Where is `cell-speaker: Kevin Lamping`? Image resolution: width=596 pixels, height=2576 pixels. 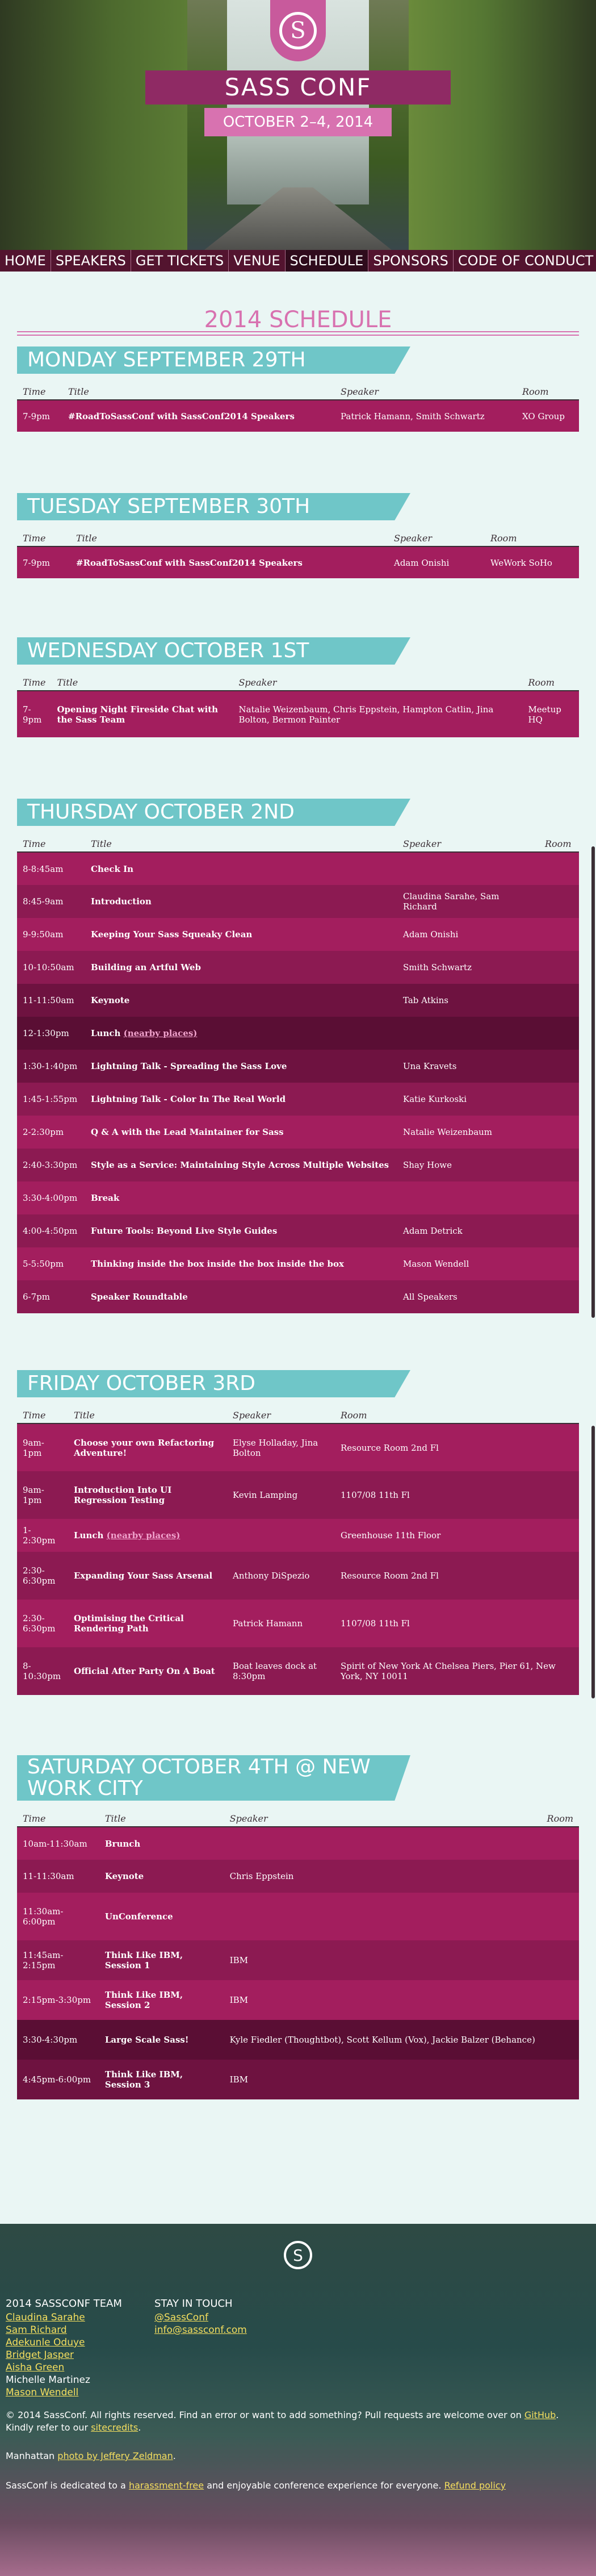
cell-speaker: Kevin Lamping is located at coordinates (265, 1495).